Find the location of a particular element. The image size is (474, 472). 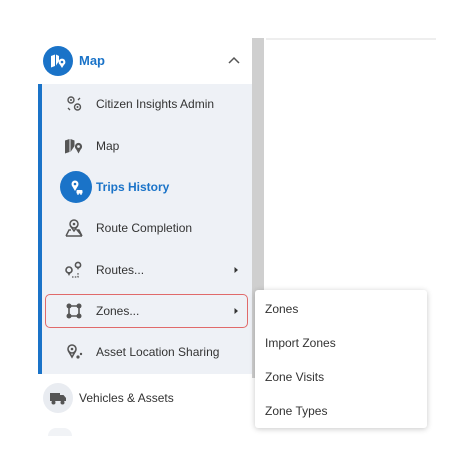

sidebar-item-label: Asset Location Sharing is located at coordinates (158, 352).